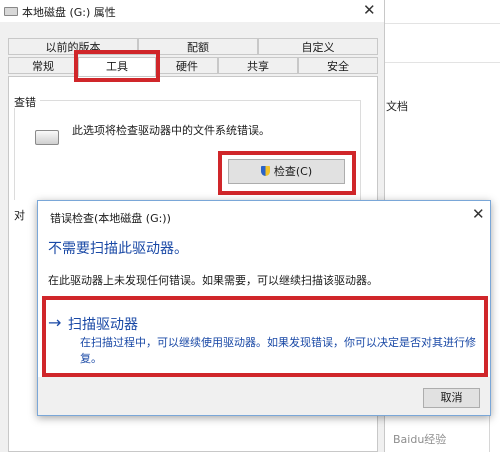  Describe the element at coordinates (451, 398) in the screenshot. I see `cancel-button: 取消` at that location.